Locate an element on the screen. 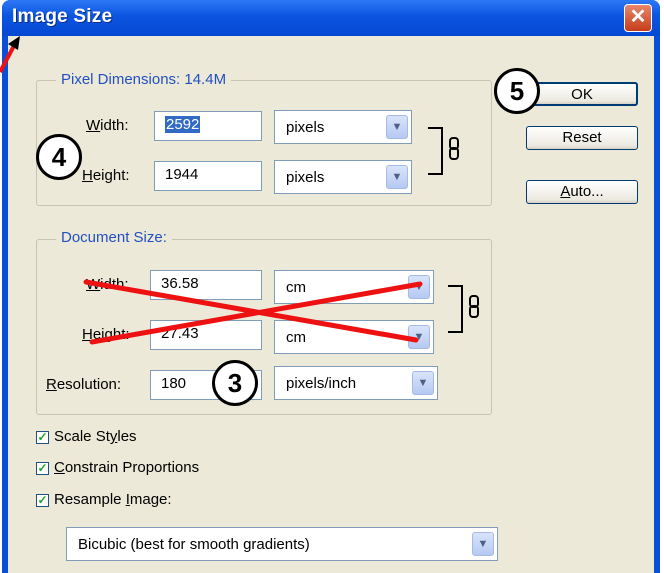  pixel-width-unit-select: pixels ▼ is located at coordinates (343, 127).